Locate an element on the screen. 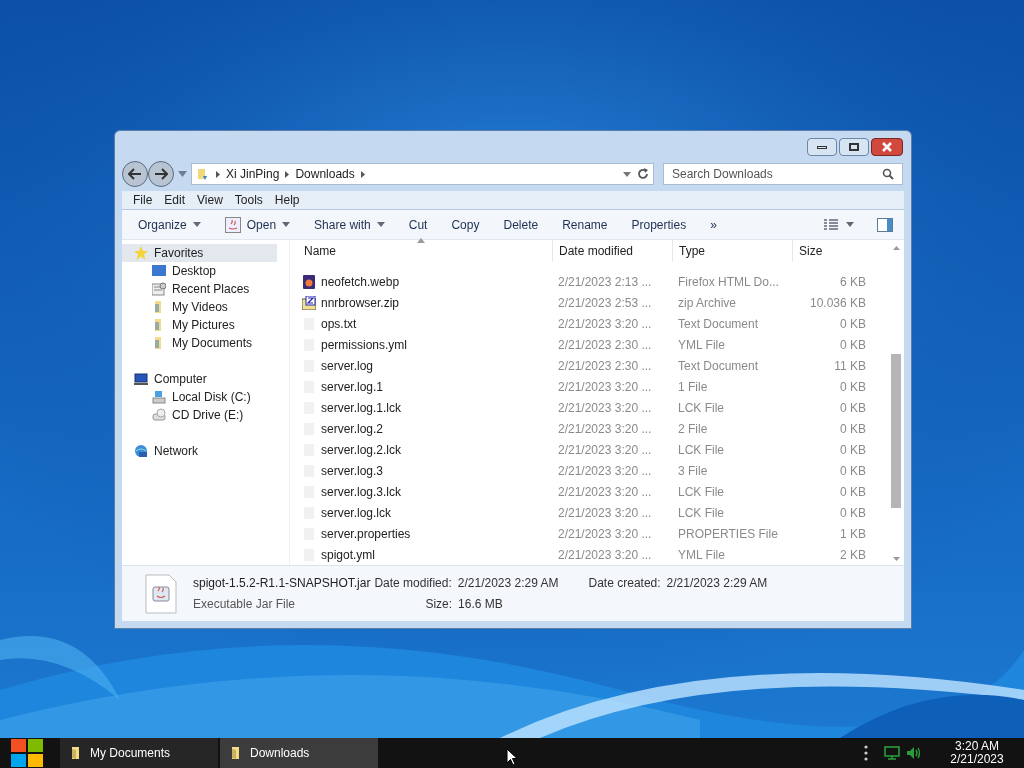  close-button is located at coordinates (887, 147).